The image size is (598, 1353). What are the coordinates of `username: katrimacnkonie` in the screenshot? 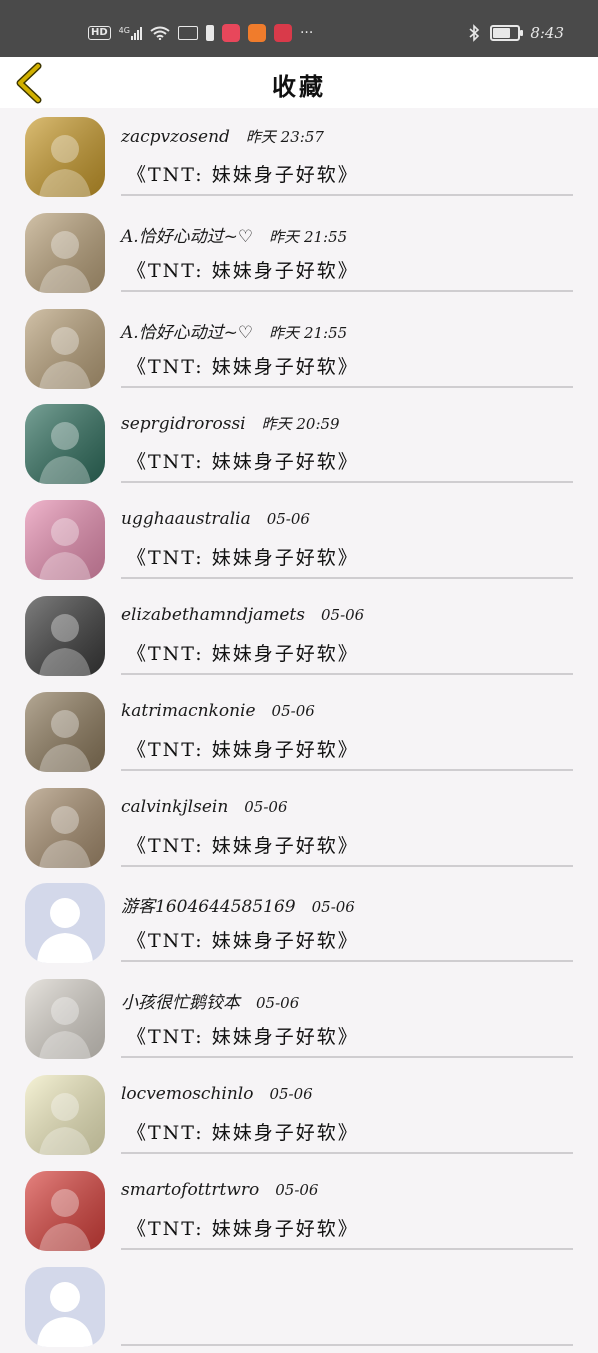 It's located at (188, 711).